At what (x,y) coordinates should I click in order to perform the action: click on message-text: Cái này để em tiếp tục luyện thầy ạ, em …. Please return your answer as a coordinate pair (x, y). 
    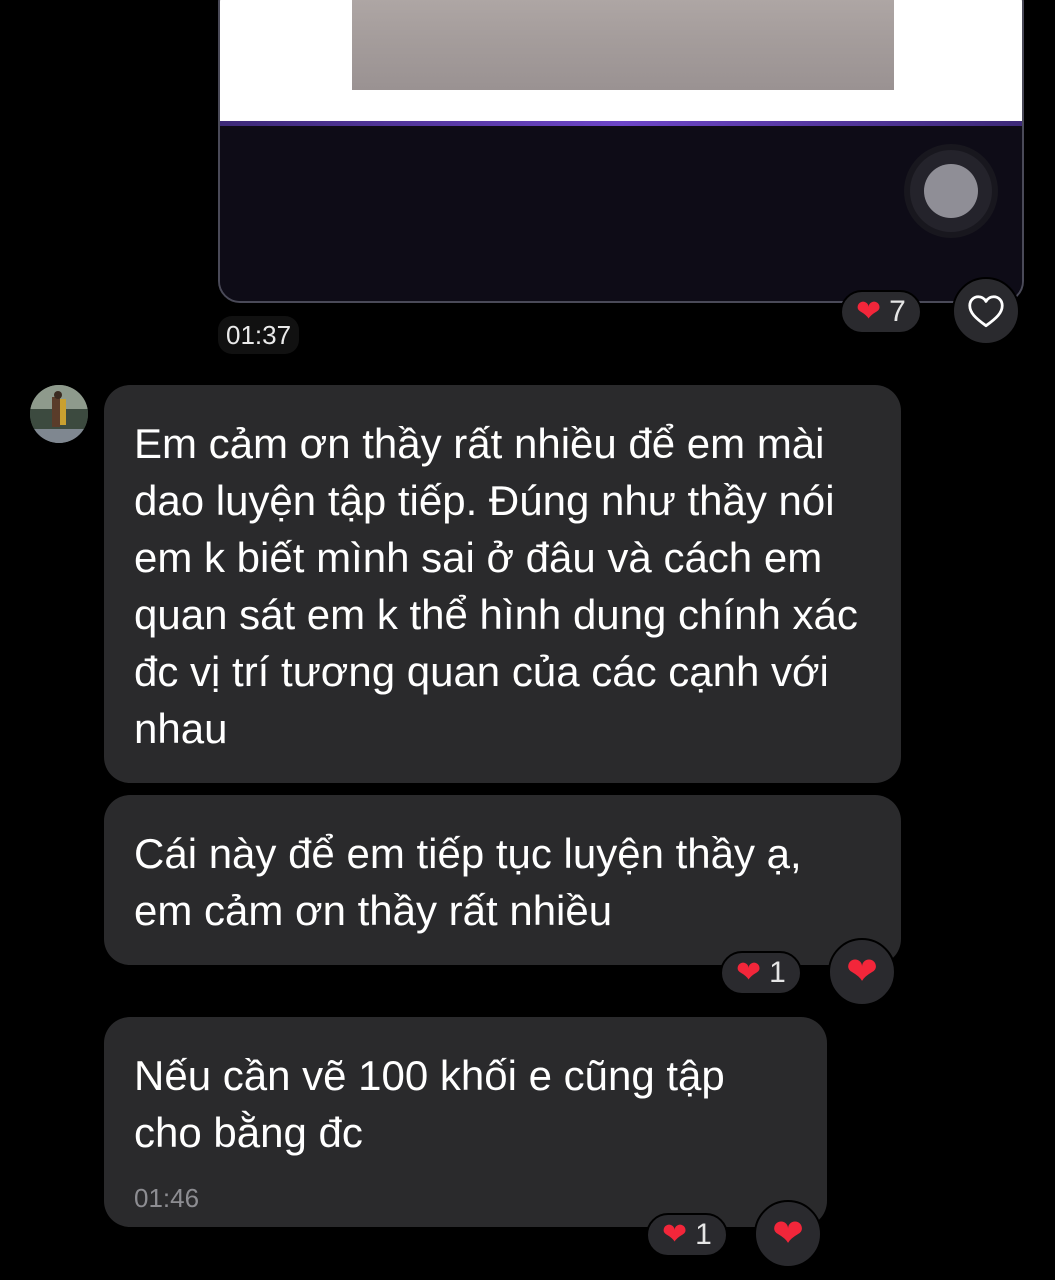
    Looking at the image, I should click on (468, 882).